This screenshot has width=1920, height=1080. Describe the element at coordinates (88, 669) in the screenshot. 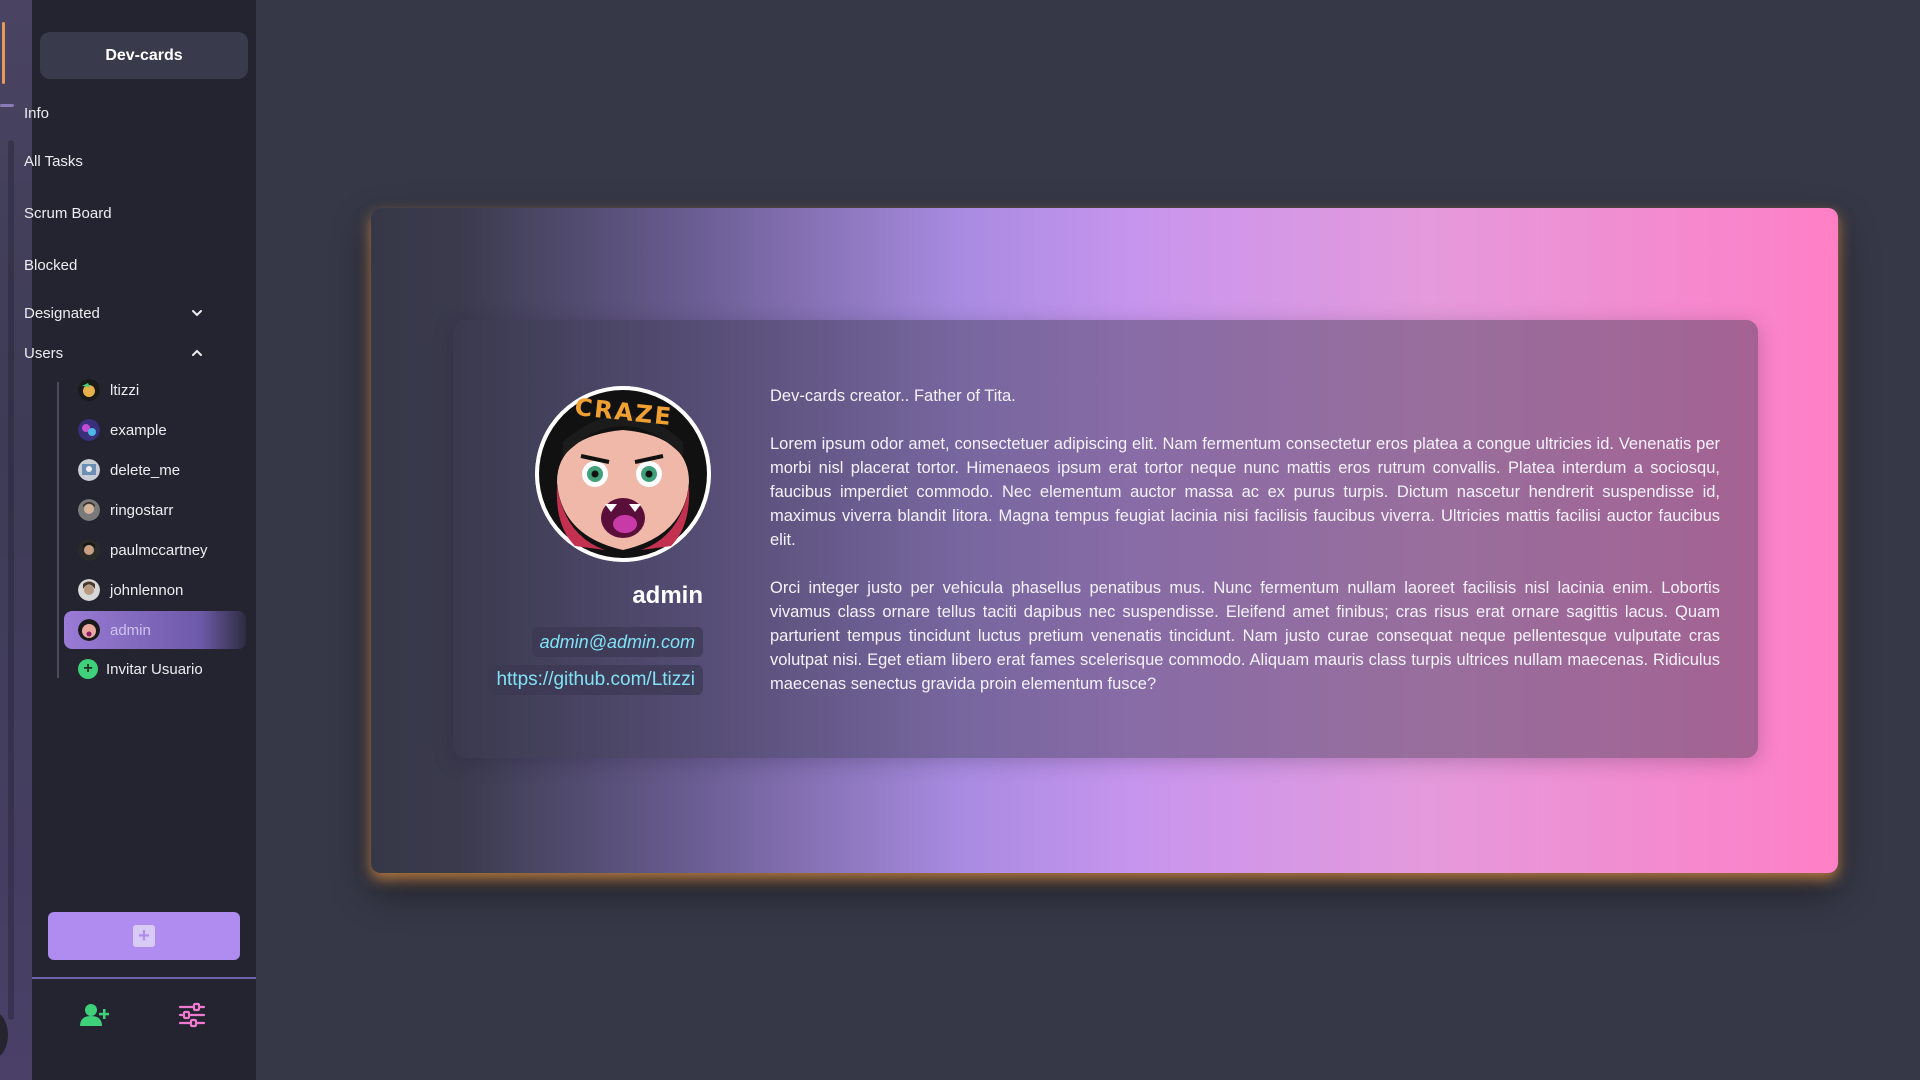

I see `plus-circle-icon: +` at that location.